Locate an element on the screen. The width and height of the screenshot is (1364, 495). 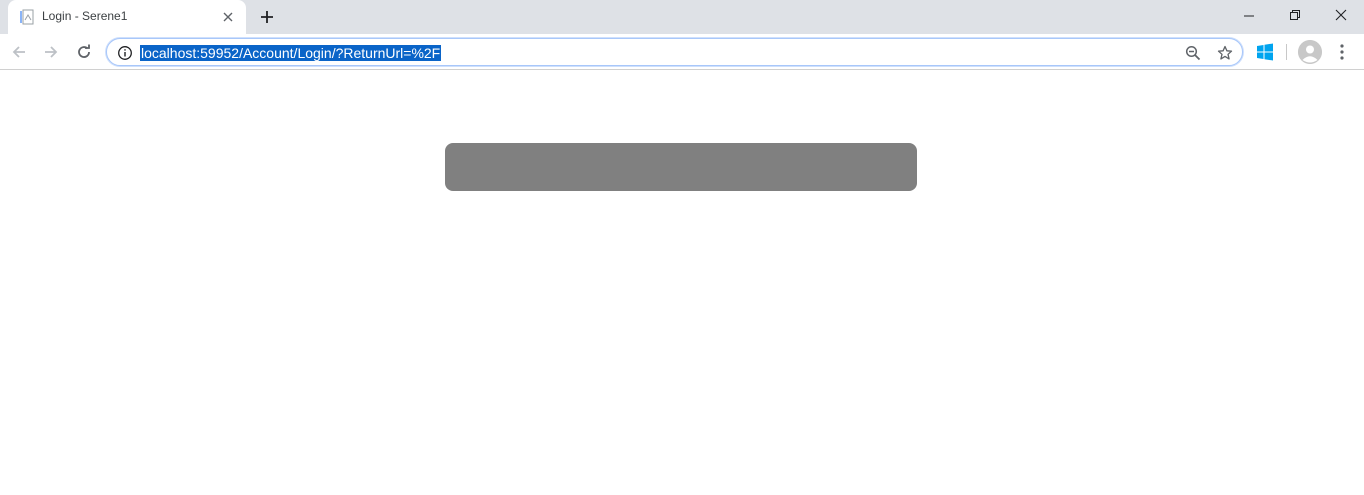
toolbar-divider is located at coordinates (1286, 52).